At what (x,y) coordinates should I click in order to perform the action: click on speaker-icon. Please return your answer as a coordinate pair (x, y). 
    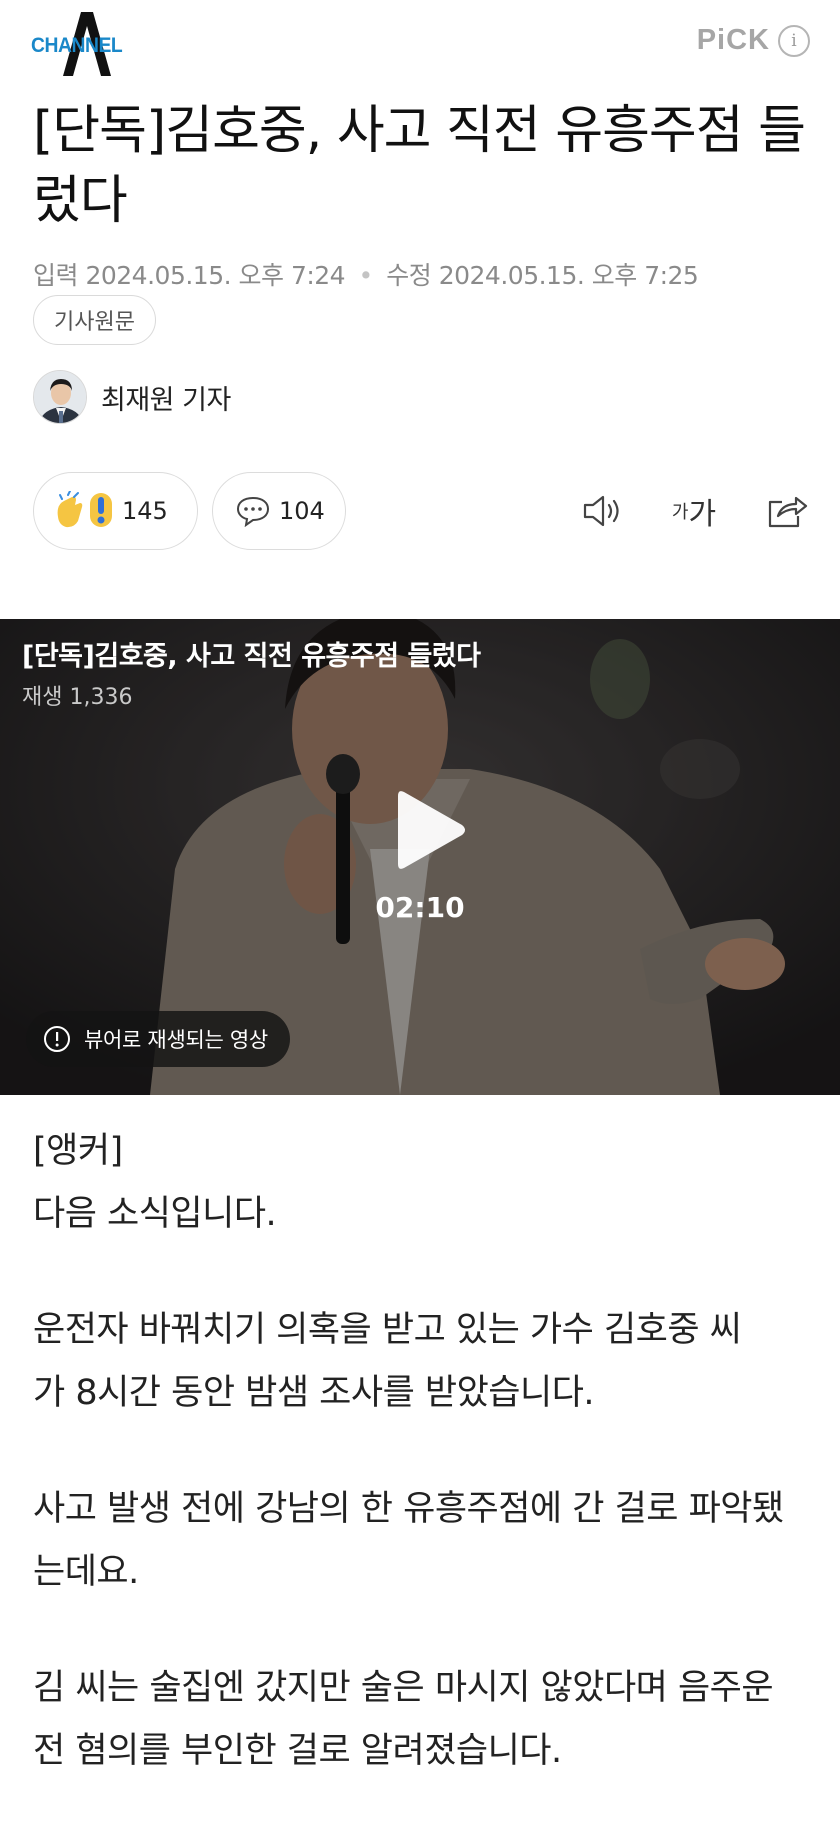
    Looking at the image, I should click on (601, 511).